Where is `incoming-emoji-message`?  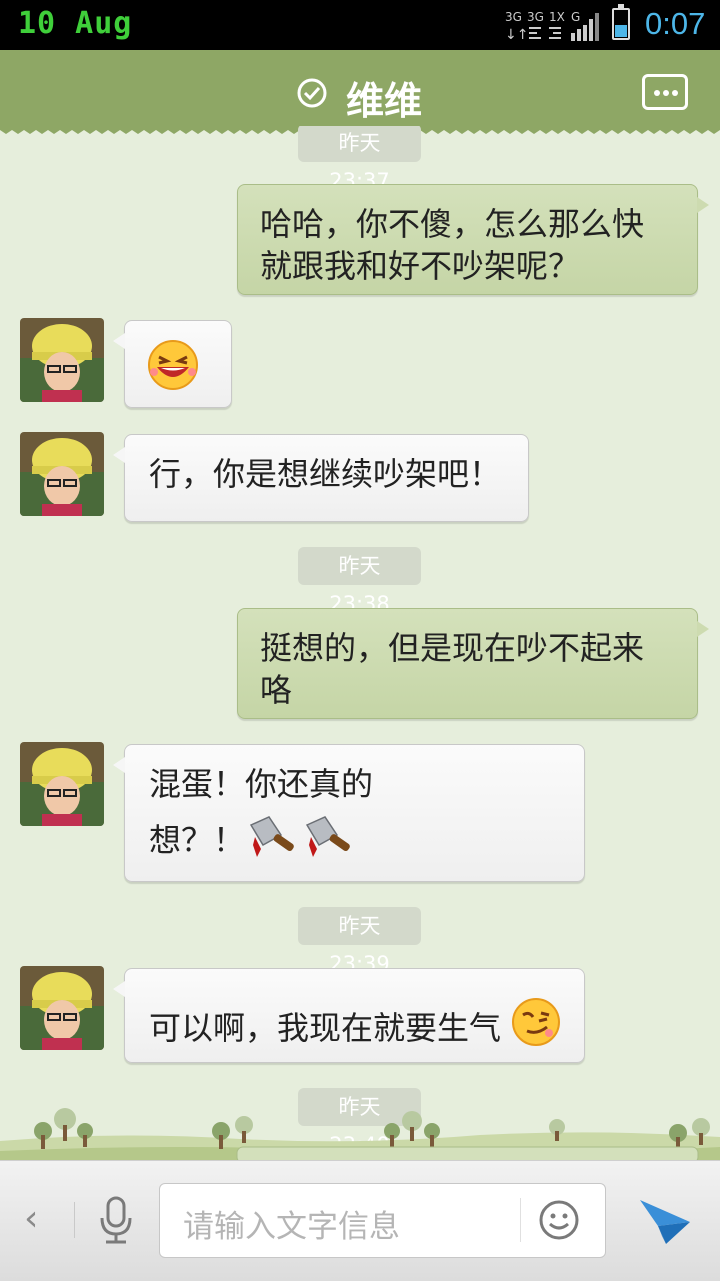 incoming-emoji-message is located at coordinates (172, 364).